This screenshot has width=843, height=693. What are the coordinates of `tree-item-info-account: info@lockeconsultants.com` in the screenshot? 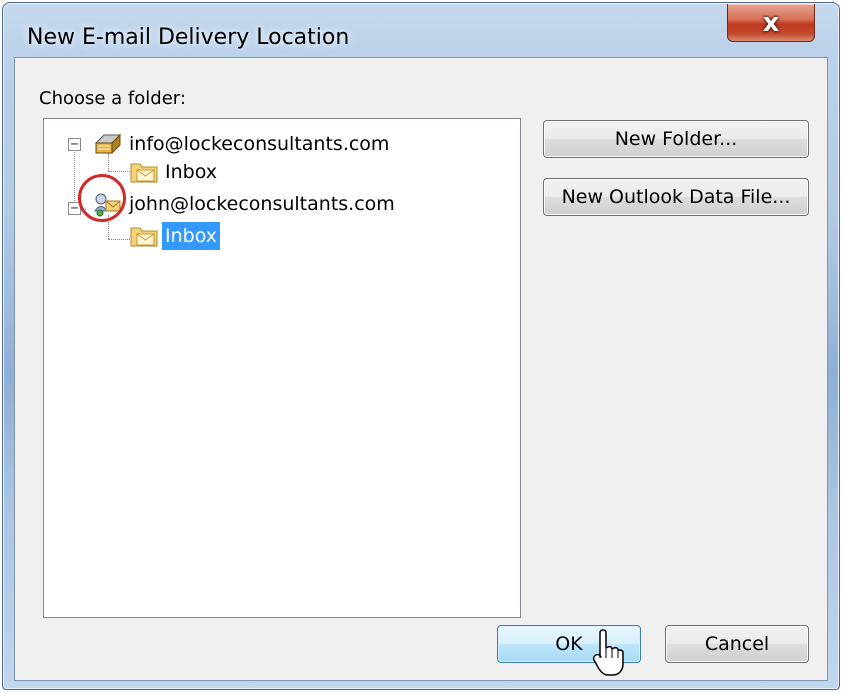 It's located at (242, 144).